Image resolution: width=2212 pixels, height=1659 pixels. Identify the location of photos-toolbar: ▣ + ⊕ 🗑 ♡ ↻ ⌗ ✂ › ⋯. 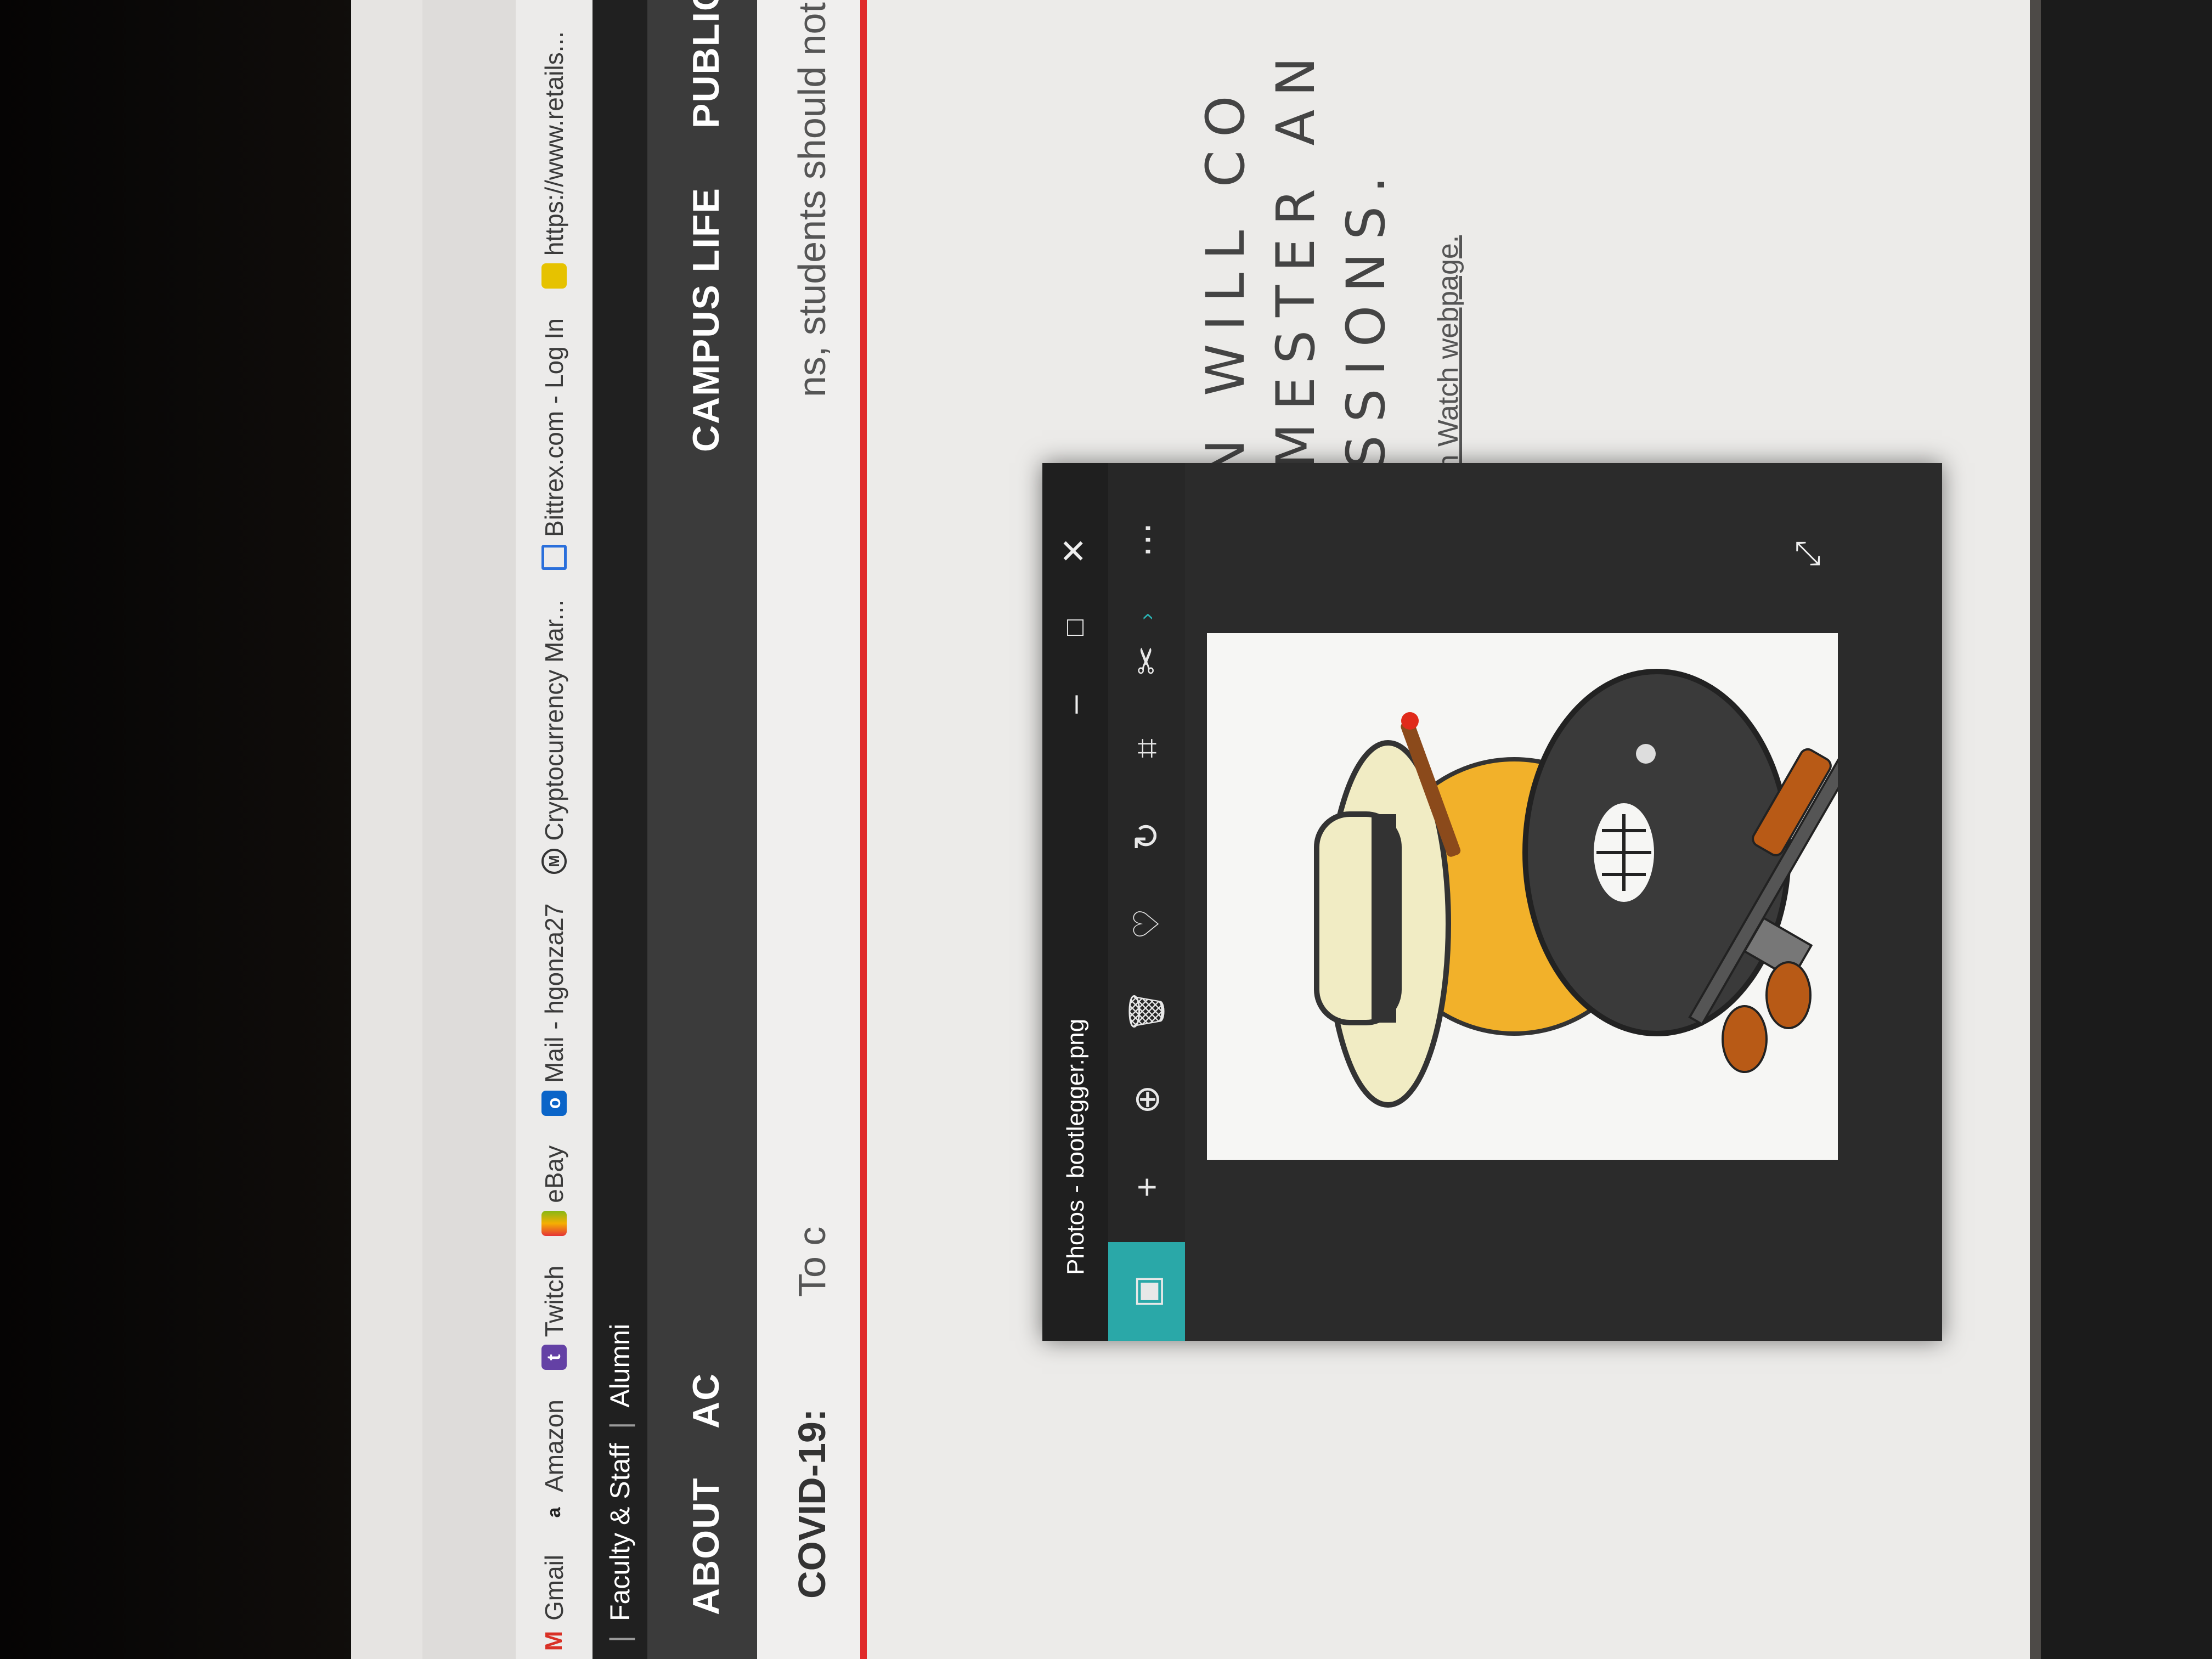
(1146, 902).